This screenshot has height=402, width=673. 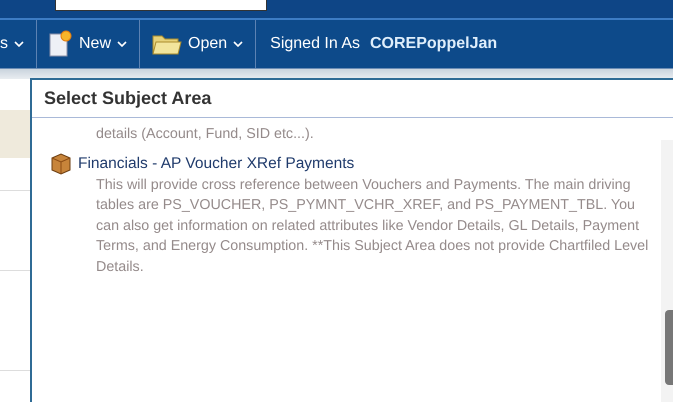 What do you see at coordinates (15, 134) in the screenshot?
I see `background-panel` at bounding box center [15, 134].